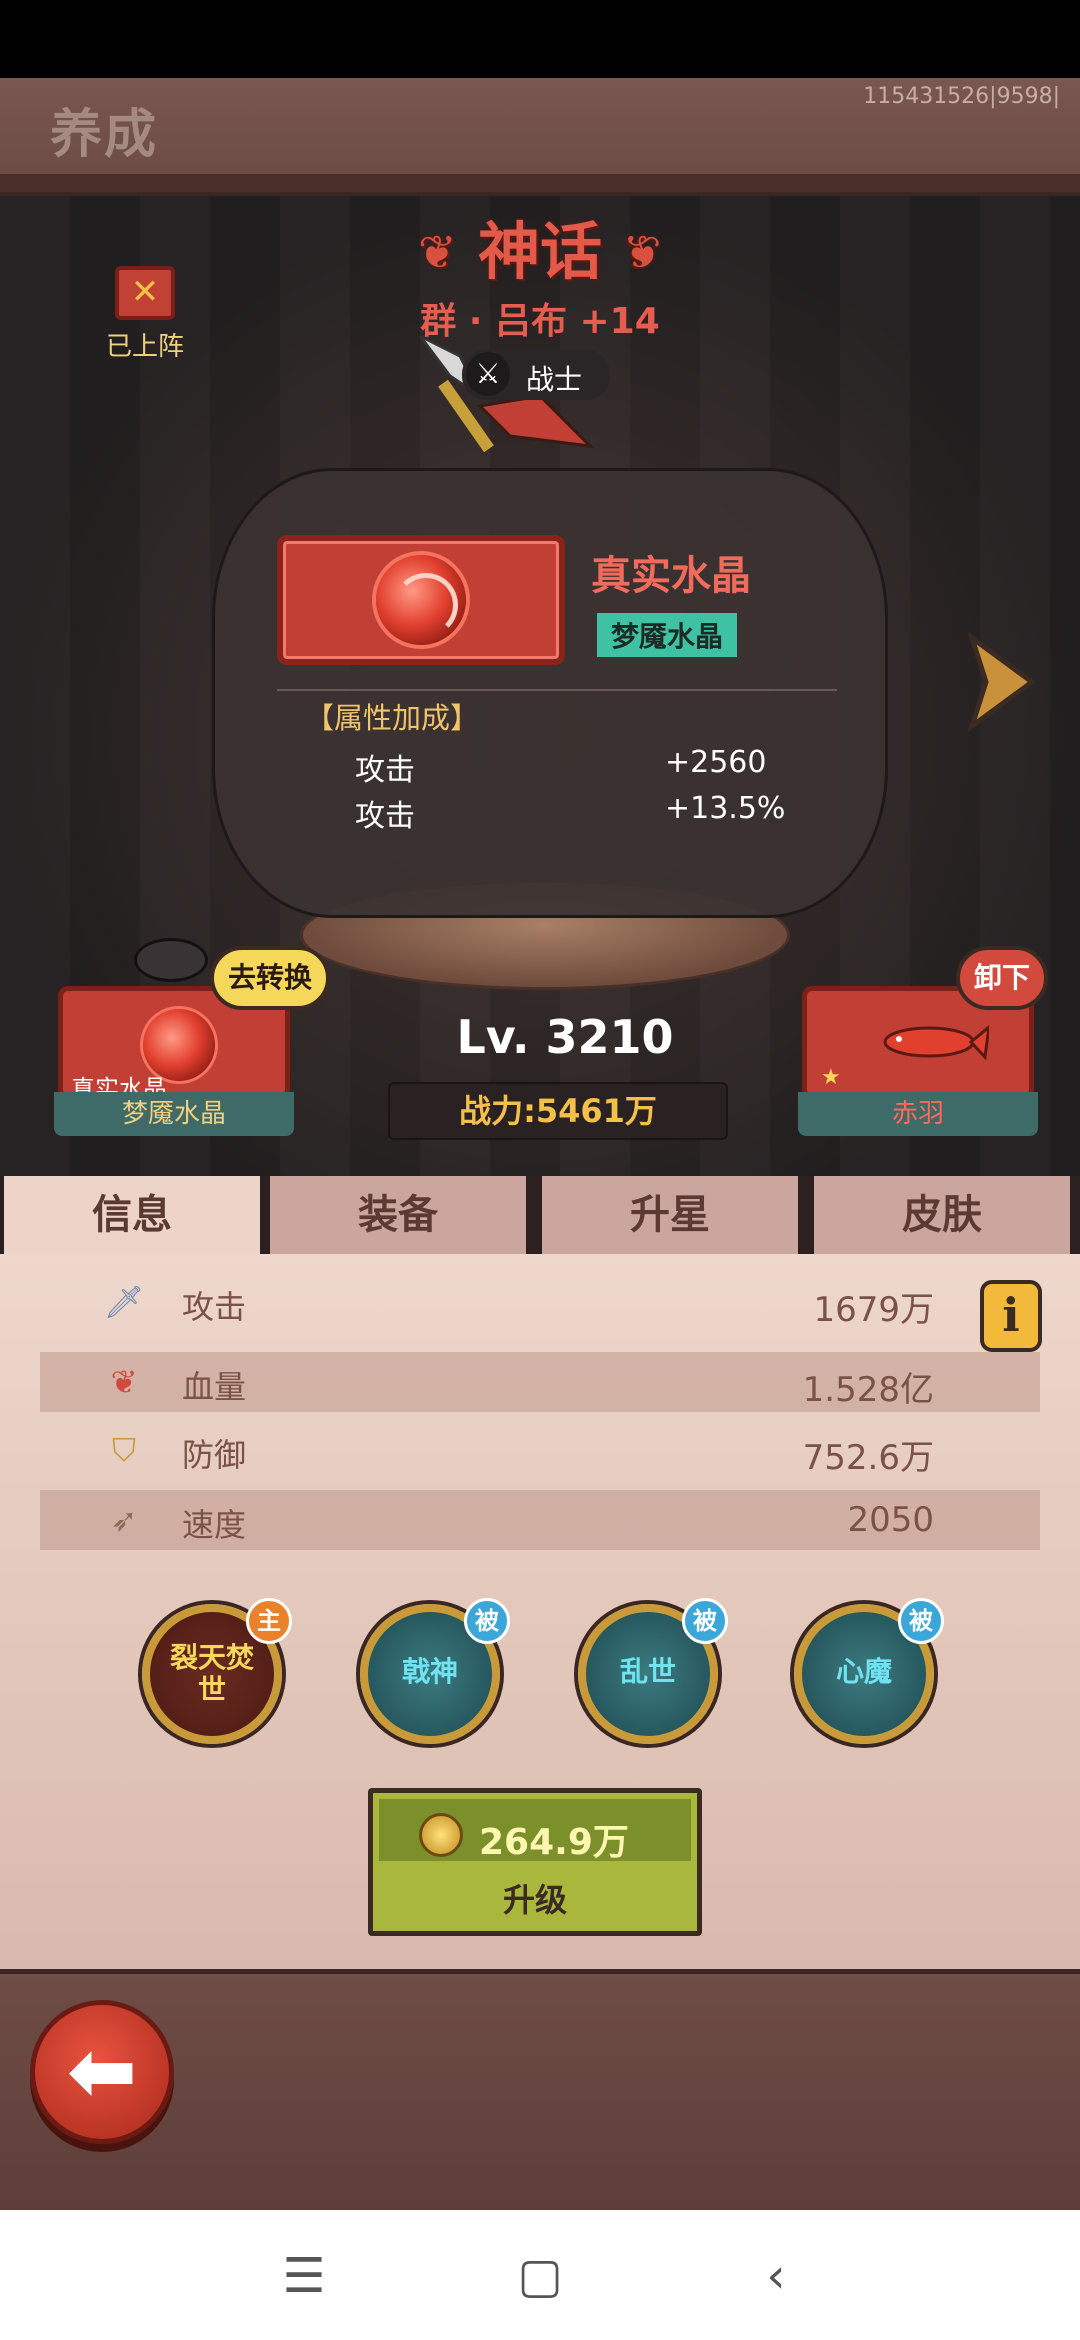  What do you see at coordinates (174, 1114) in the screenshot?
I see `slot-caption: 梦魇水晶` at bounding box center [174, 1114].